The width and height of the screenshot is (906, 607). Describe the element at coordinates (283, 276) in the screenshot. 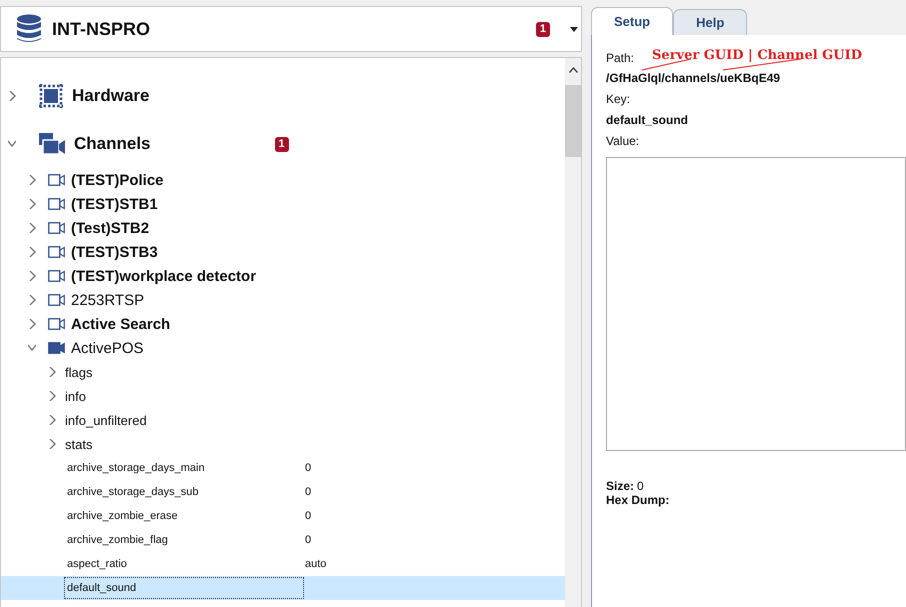

I see `channel-node: (TEST)workplace detector` at that location.